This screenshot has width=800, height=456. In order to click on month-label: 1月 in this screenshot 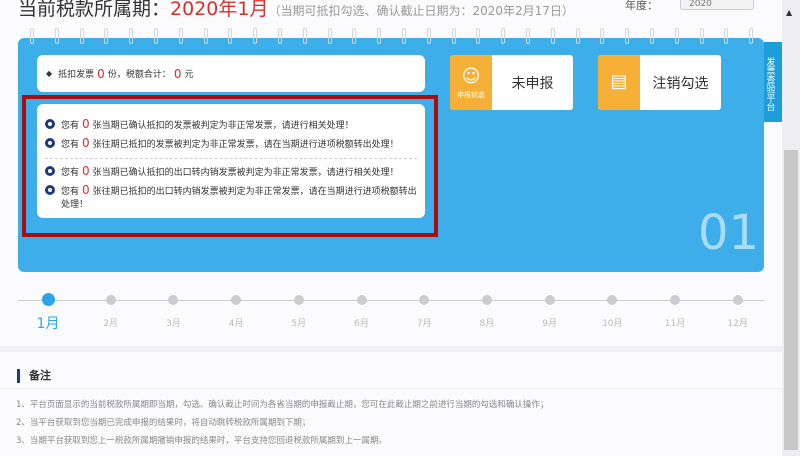, I will do `click(48, 323)`.